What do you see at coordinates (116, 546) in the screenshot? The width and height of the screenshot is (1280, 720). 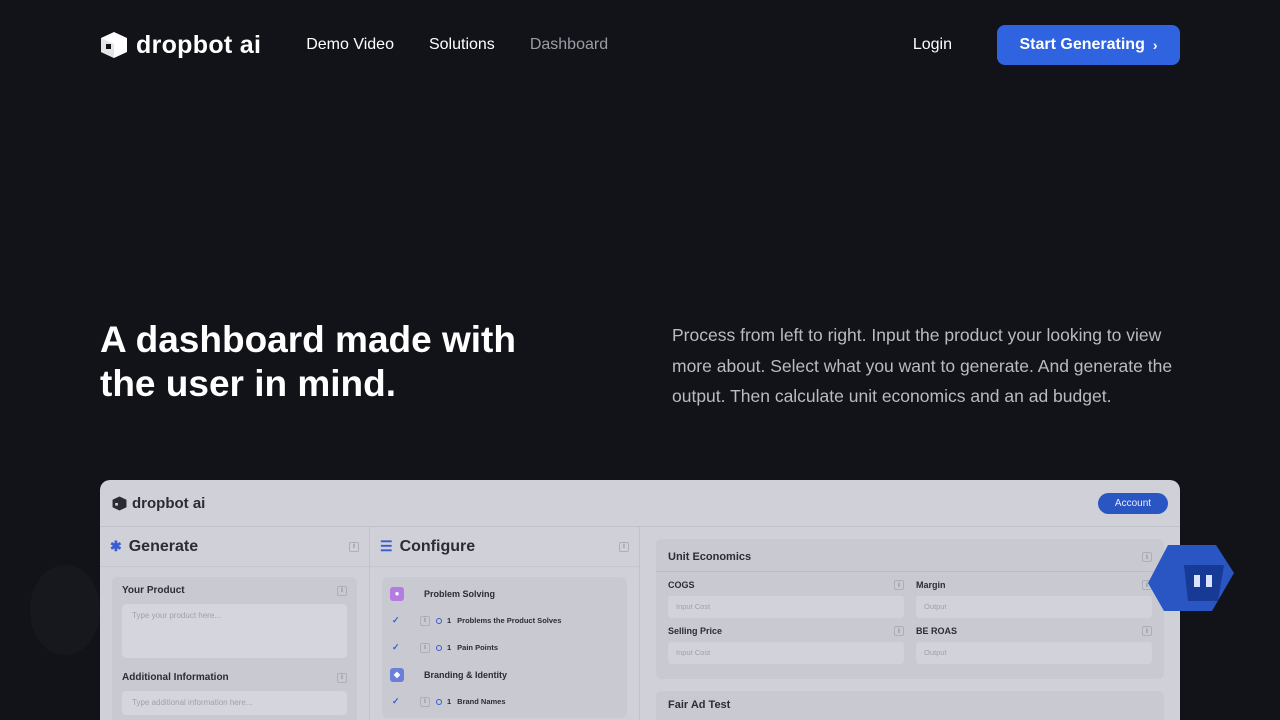 I see `gear-icon: ✱` at bounding box center [116, 546].